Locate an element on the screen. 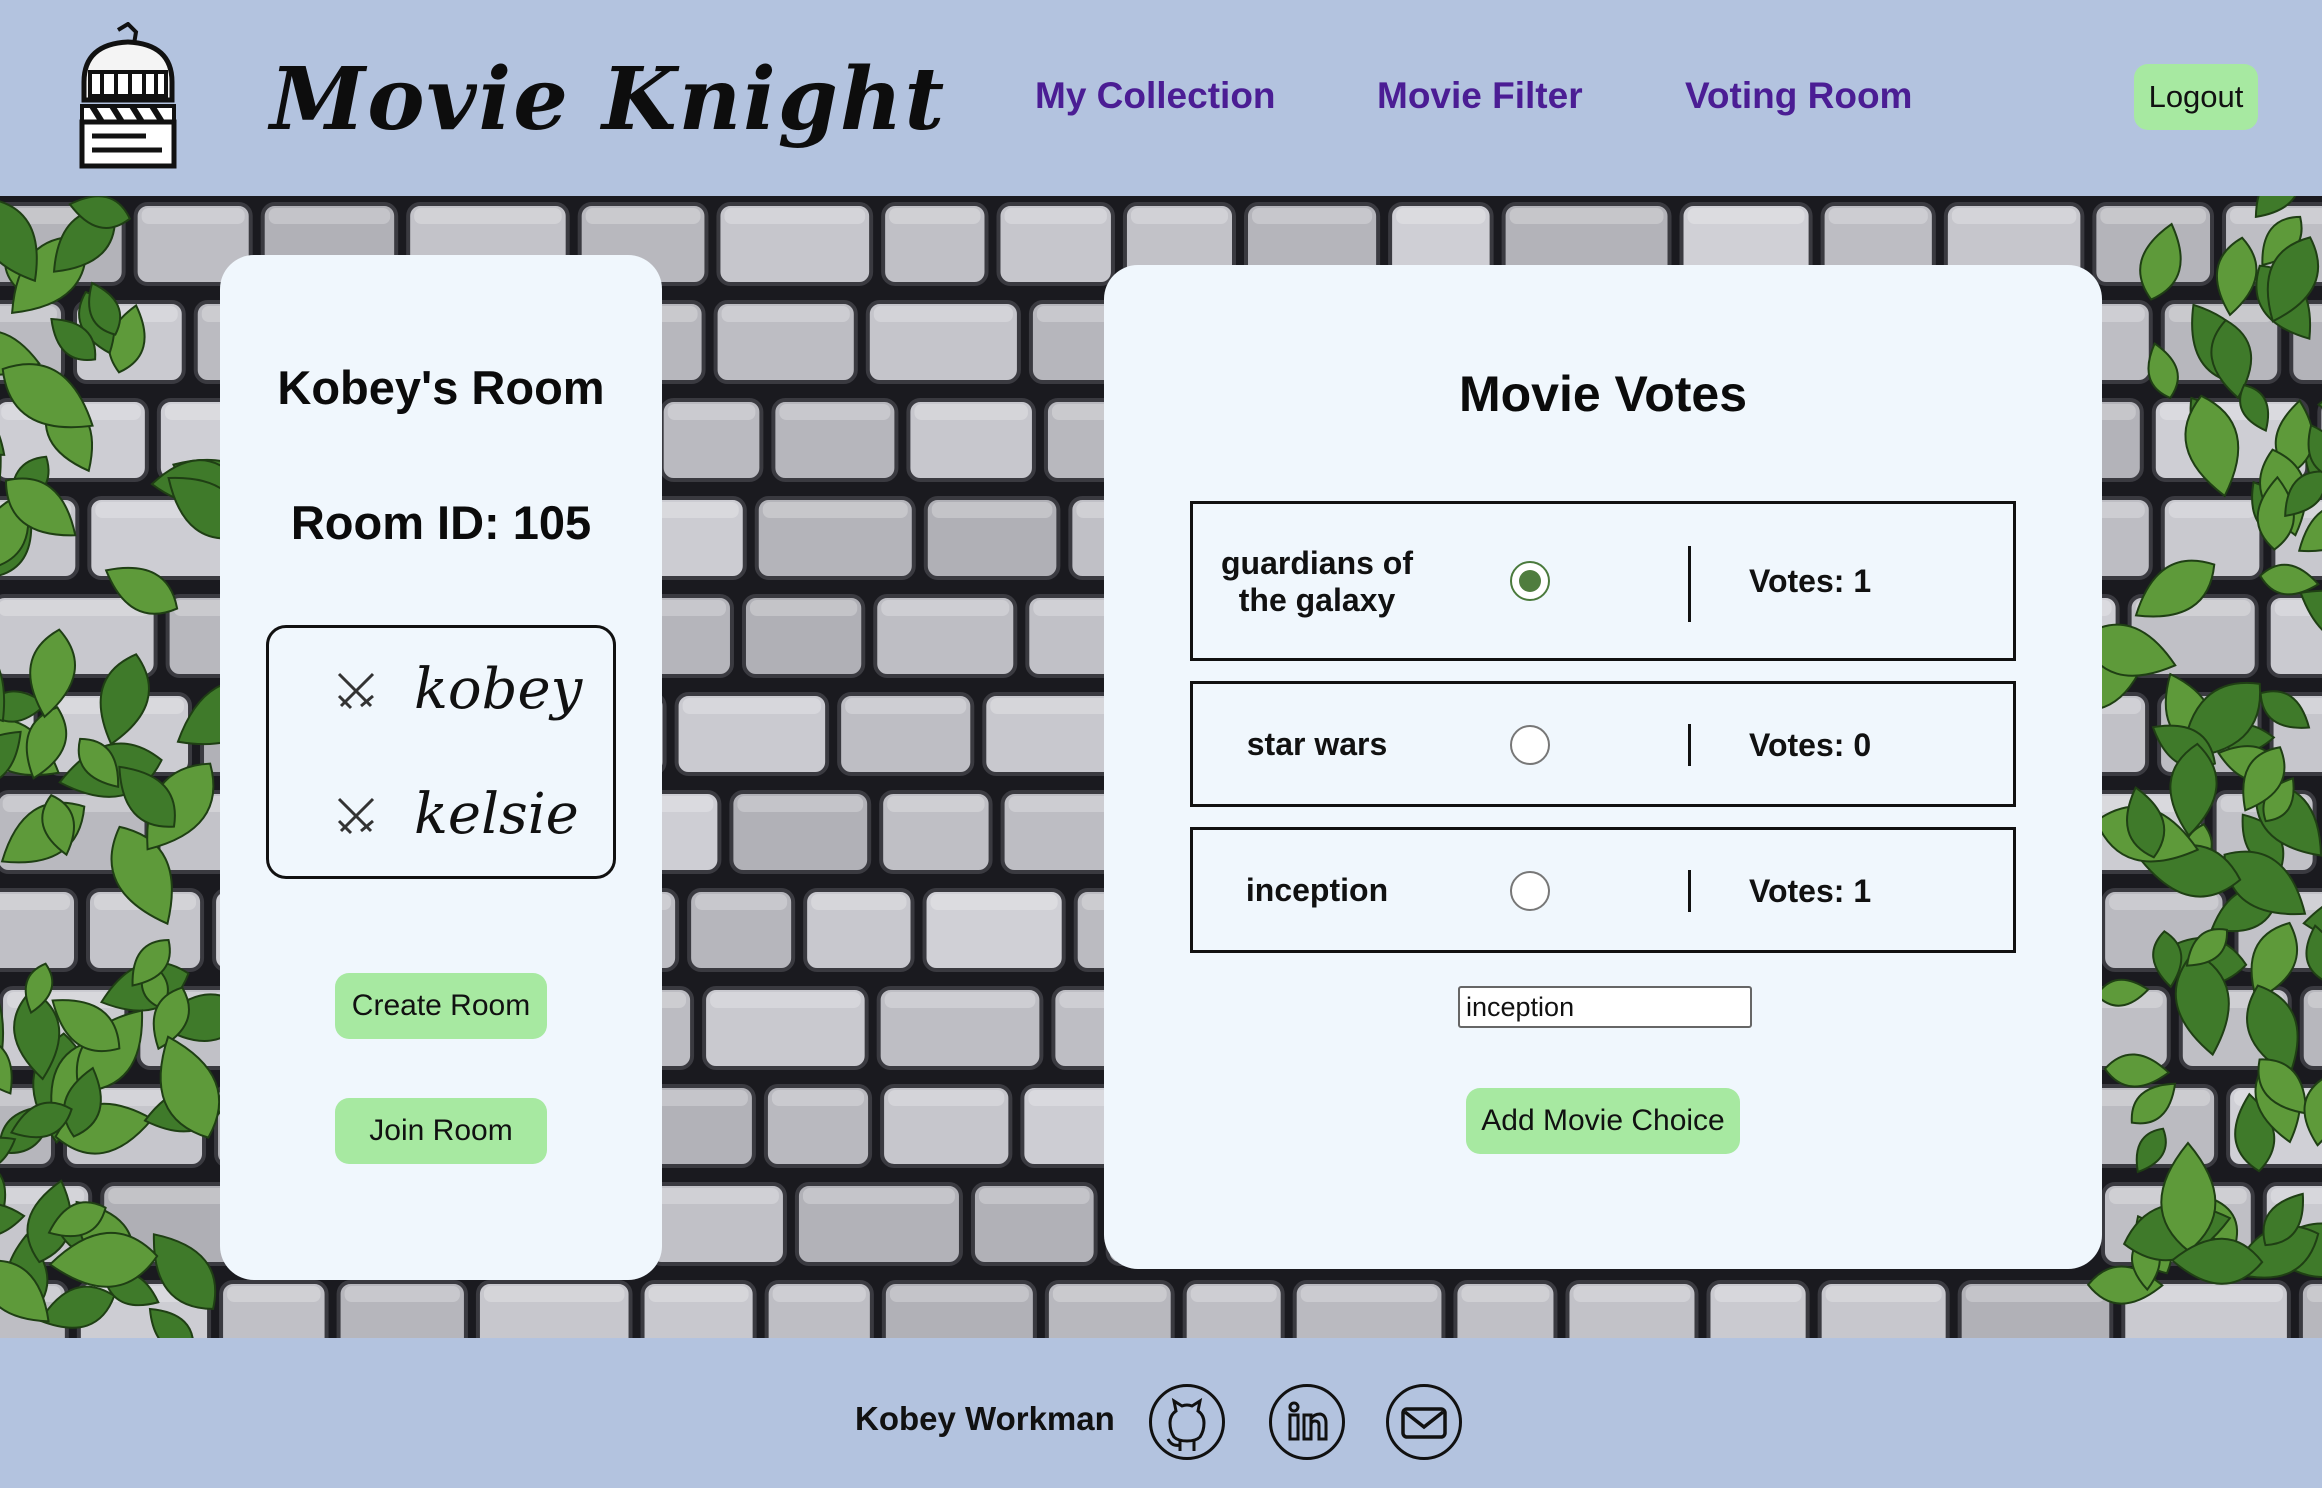 The image size is (2322, 1488). create-room-button: Create Room is located at coordinates (441, 1006).